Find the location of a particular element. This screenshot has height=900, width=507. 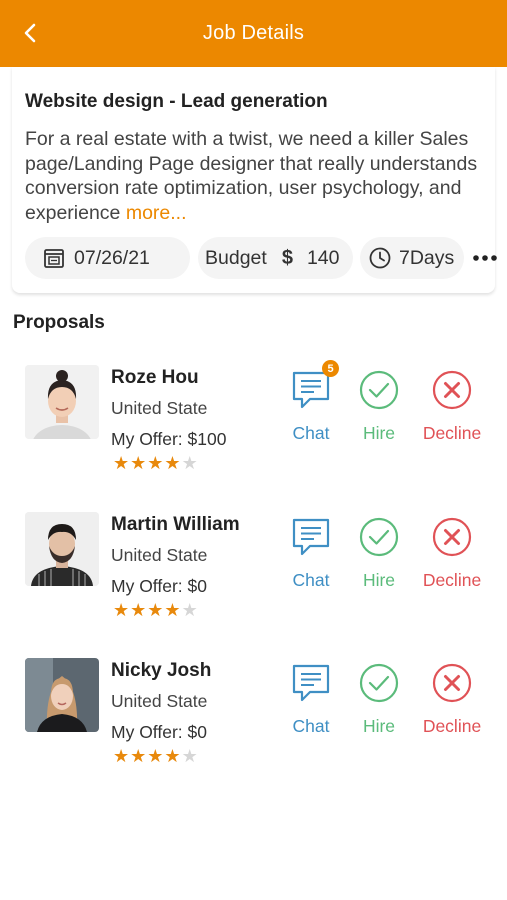

chat-button: 5 Chat is located at coordinates (311, 403).